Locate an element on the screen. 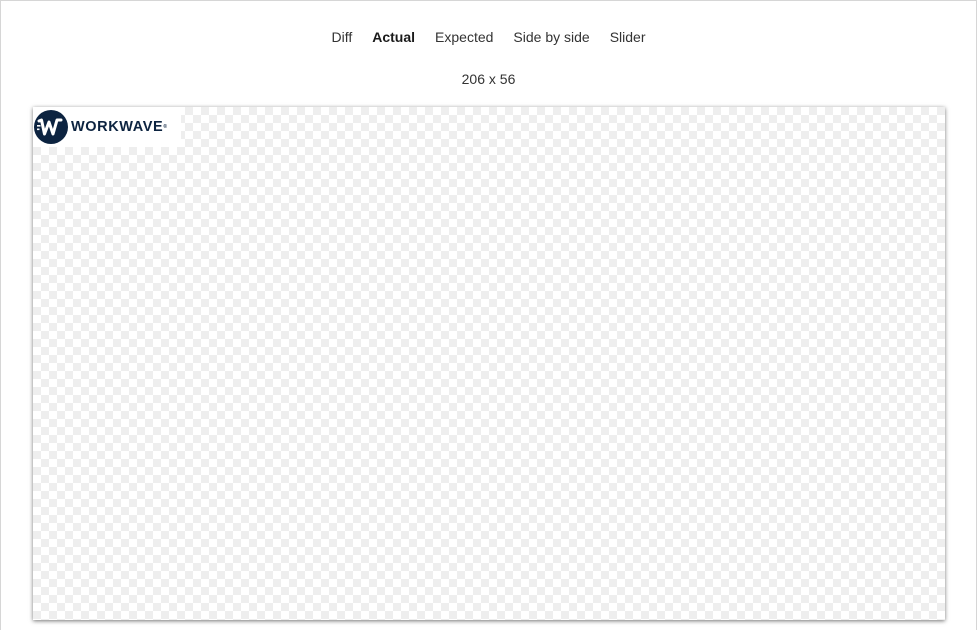 The height and width of the screenshot is (630, 977). logo-wordmark: WORKWAVE is located at coordinates (117, 127).